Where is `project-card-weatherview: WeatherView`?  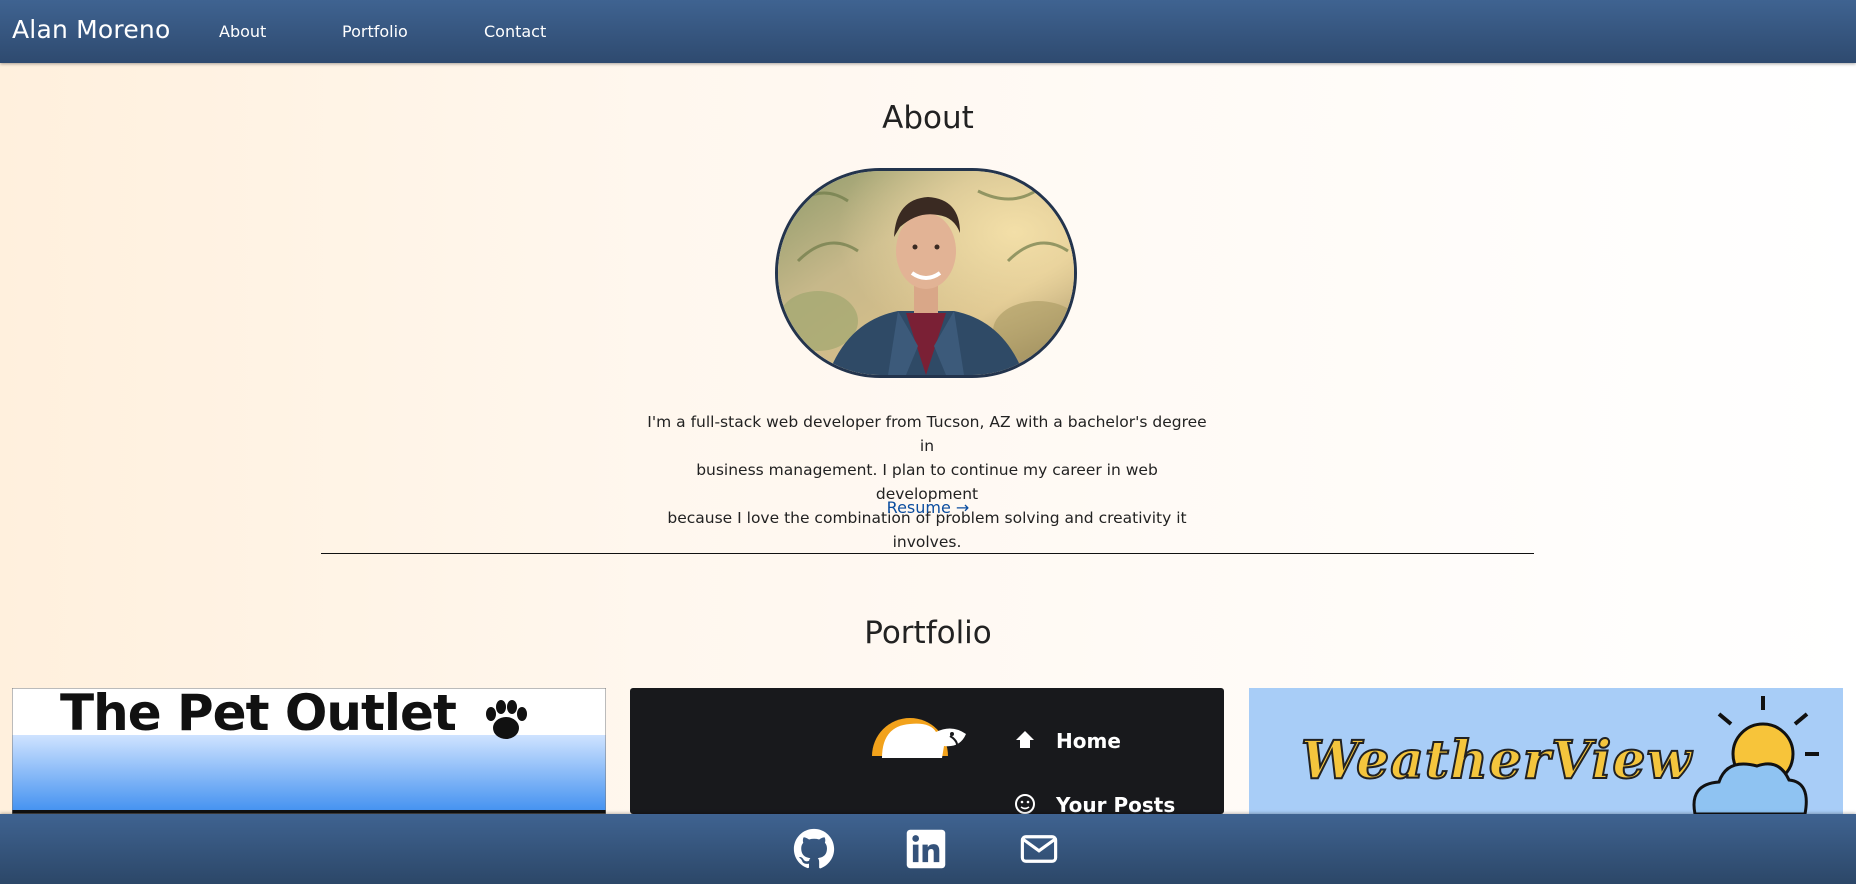
project-card-weatherview: WeatherView is located at coordinates (1546, 751).